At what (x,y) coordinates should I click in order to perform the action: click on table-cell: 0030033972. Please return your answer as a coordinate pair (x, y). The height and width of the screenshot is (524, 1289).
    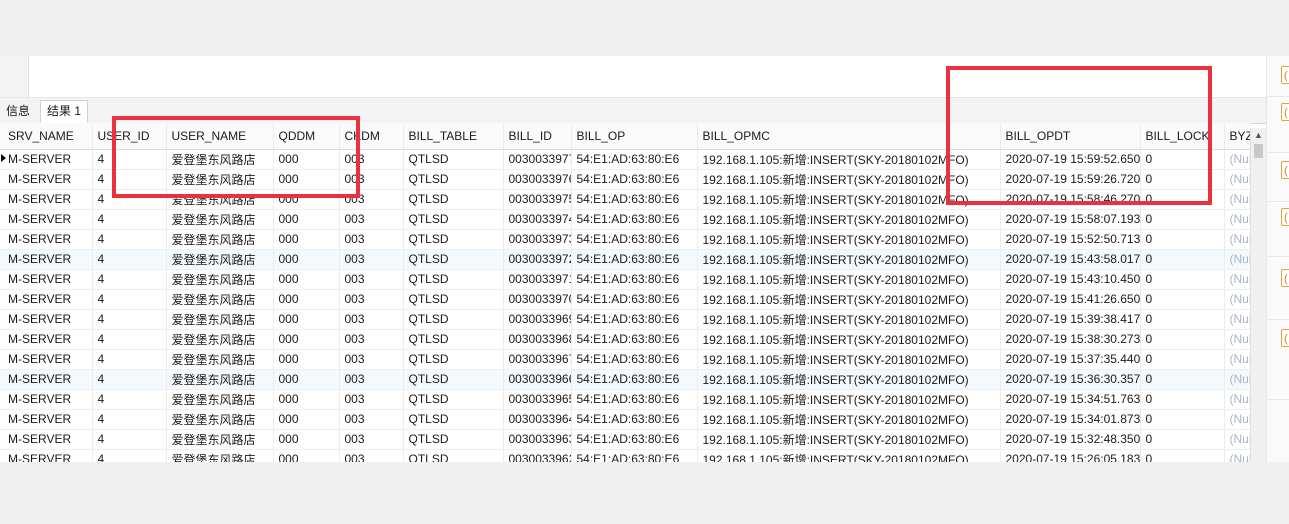
    Looking at the image, I should click on (537, 259).